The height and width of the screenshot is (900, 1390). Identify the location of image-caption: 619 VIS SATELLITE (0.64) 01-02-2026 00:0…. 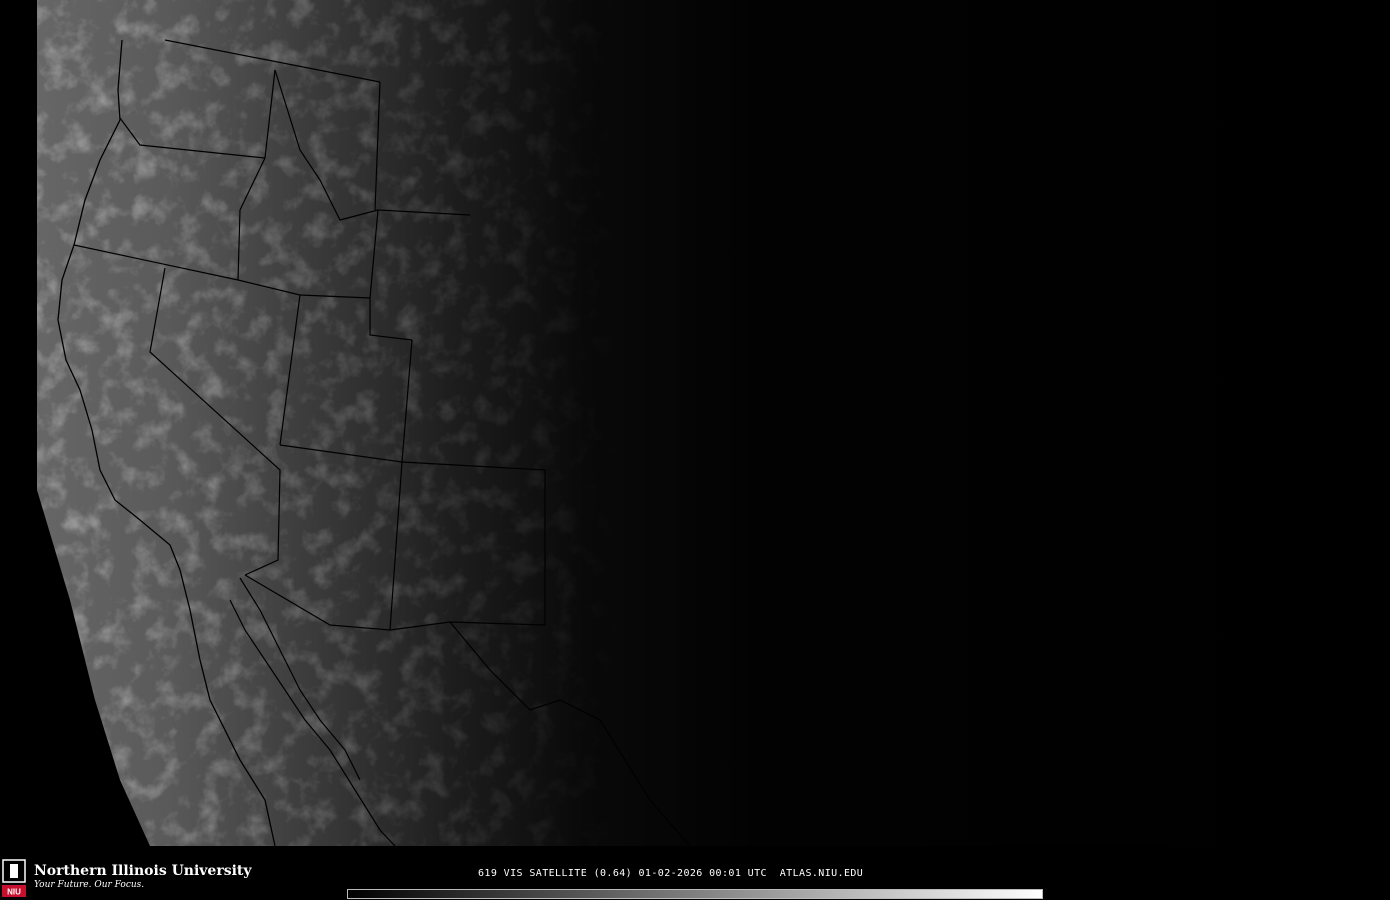
(671, 873).